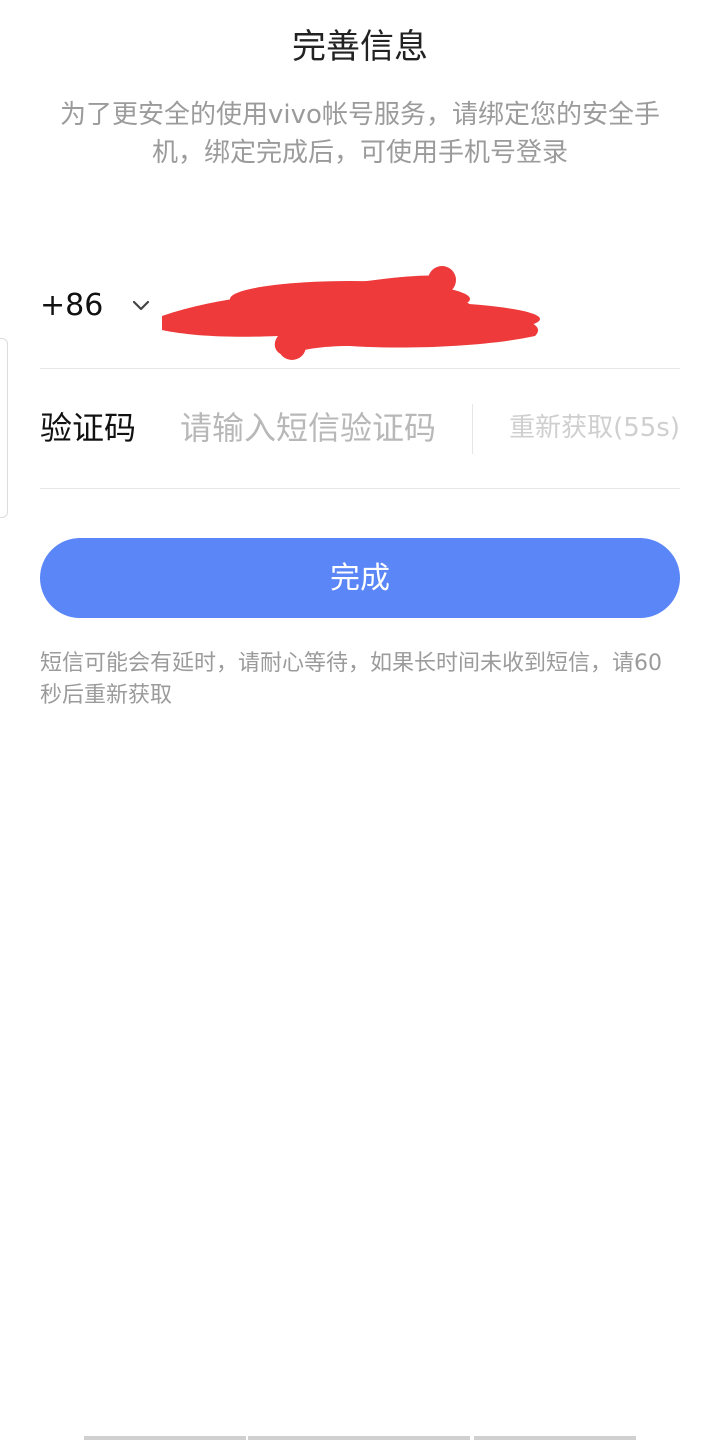 Image resolution: width=720 pixels, height=1440 pixels. Describe the element at coordinates (4, 428) in the screenshot. I see `side-edge-handle` at that location.